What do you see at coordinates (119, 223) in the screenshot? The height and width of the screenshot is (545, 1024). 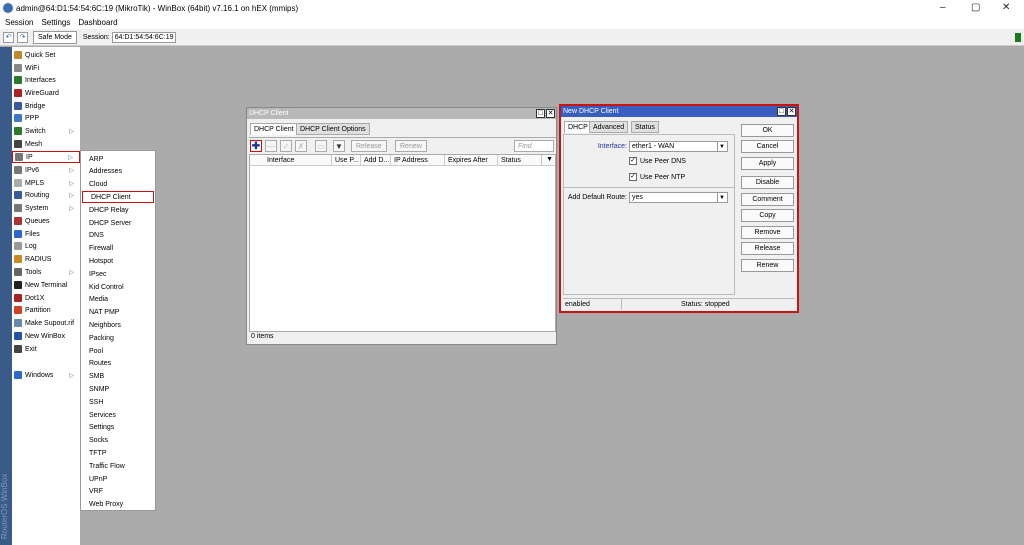 I see `submenu-item-dhcp-server: DHCP Server` at bounding box center [119, 223].